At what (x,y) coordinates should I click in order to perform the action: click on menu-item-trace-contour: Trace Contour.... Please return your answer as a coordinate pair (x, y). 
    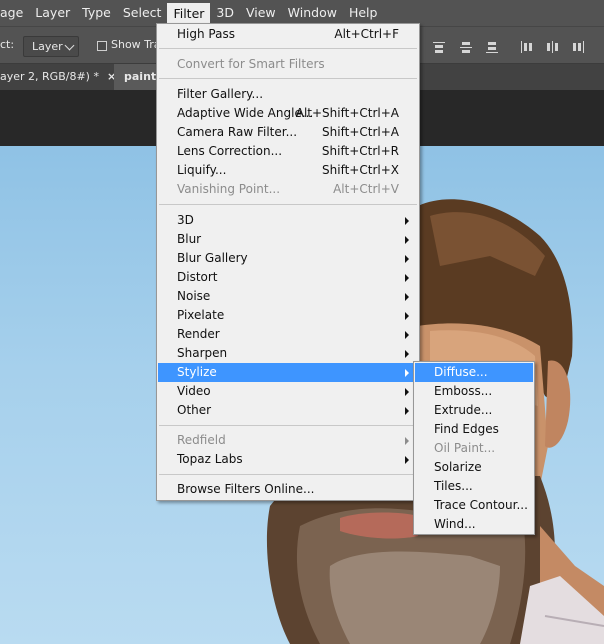
    Looking at the image, I should click on (474, 505).